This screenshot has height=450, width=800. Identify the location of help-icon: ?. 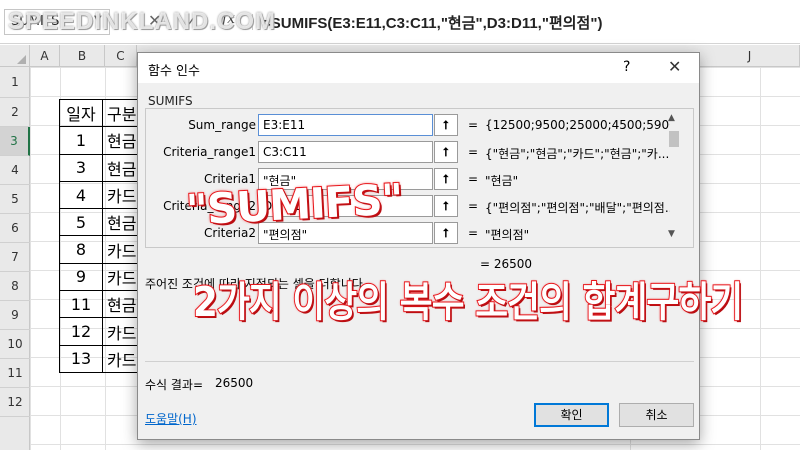
(626, 67).